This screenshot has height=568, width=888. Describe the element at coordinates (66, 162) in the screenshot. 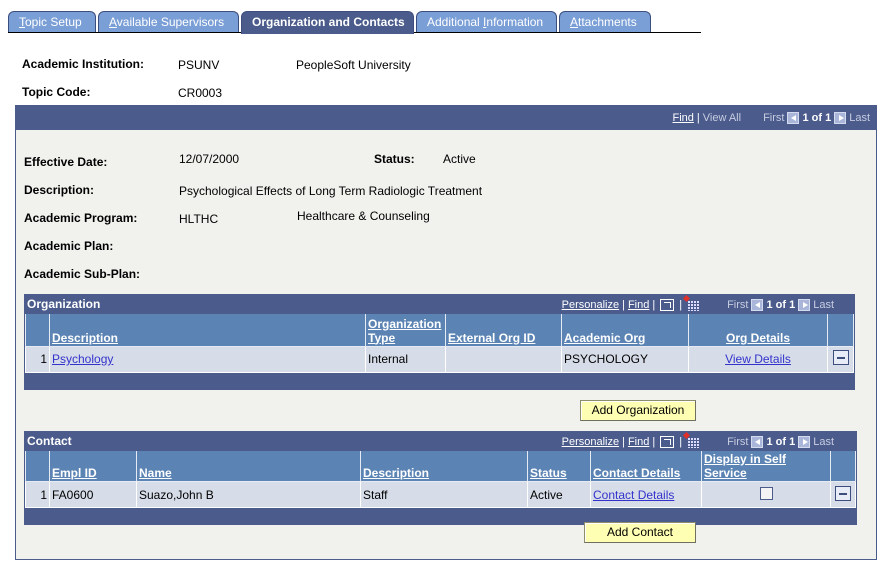

I see `effective-date-label: Effective Date:` at that location.